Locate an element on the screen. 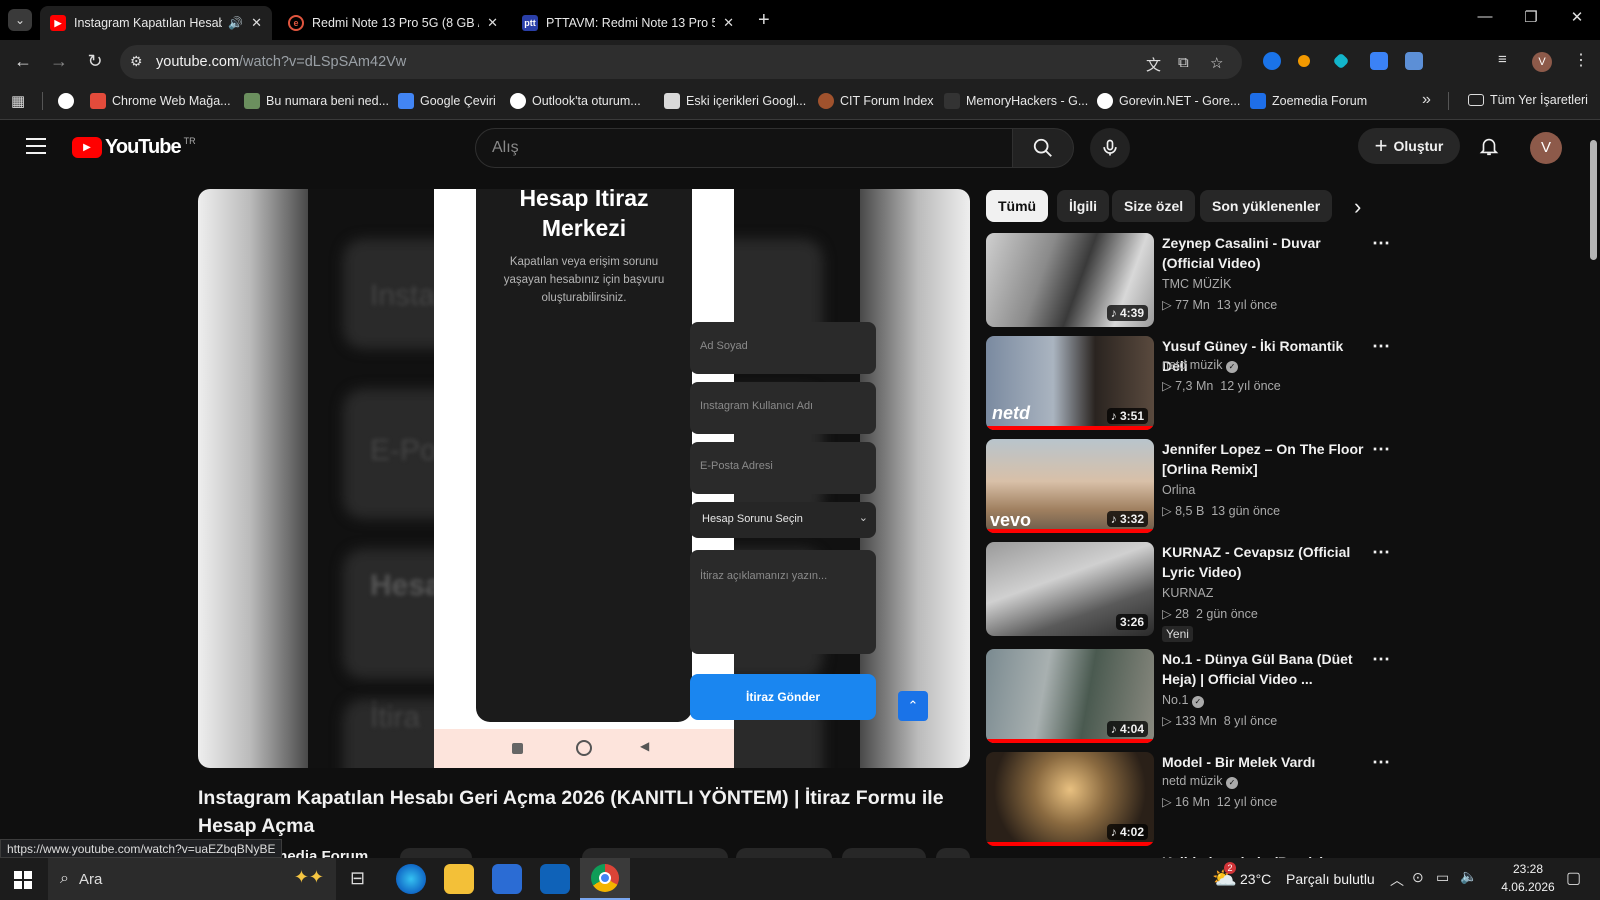 The height and width of the screenshot is (900, 1600). install-app-icon: ⧉ is located at coordinates (1183, 62).